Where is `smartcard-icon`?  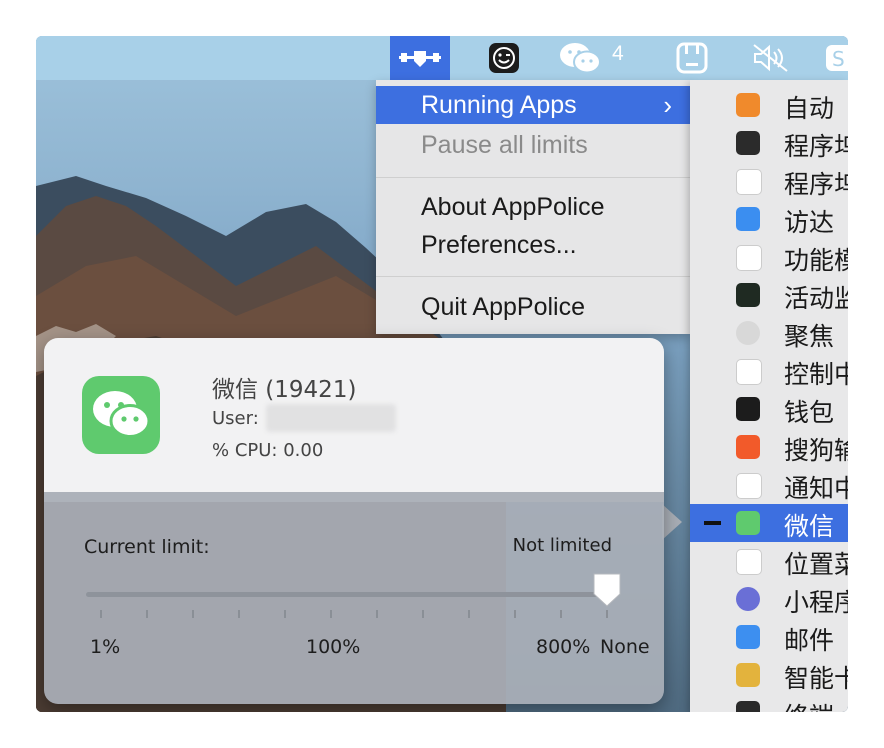 smartcard-icon is located at coordinates (748, 675).